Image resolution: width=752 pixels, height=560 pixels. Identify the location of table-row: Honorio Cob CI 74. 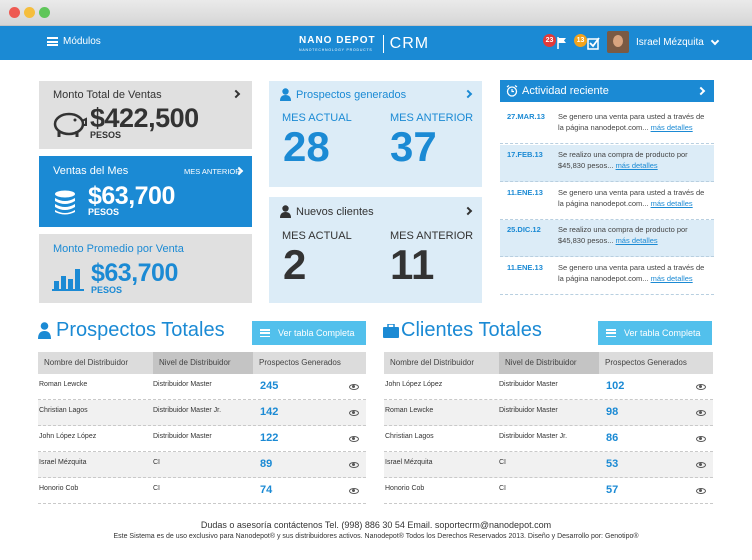
(202, 491).